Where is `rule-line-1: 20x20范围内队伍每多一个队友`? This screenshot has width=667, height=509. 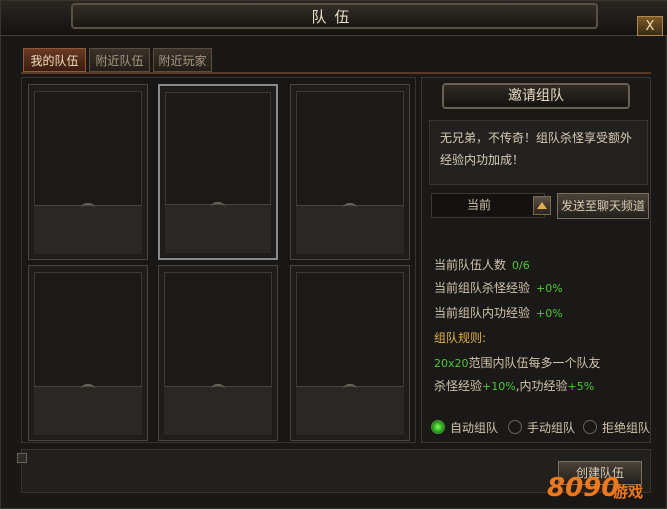
rule-line-1: 20x20范围内队伍每多一个队友 is located at coordinates (517, 362).